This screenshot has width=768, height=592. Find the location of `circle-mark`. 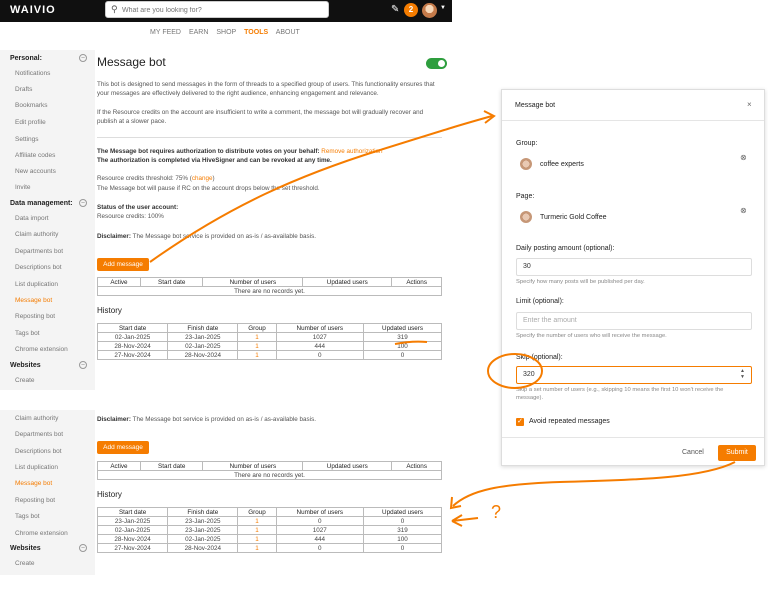

circle-mark is located at coordinates (515, 371).